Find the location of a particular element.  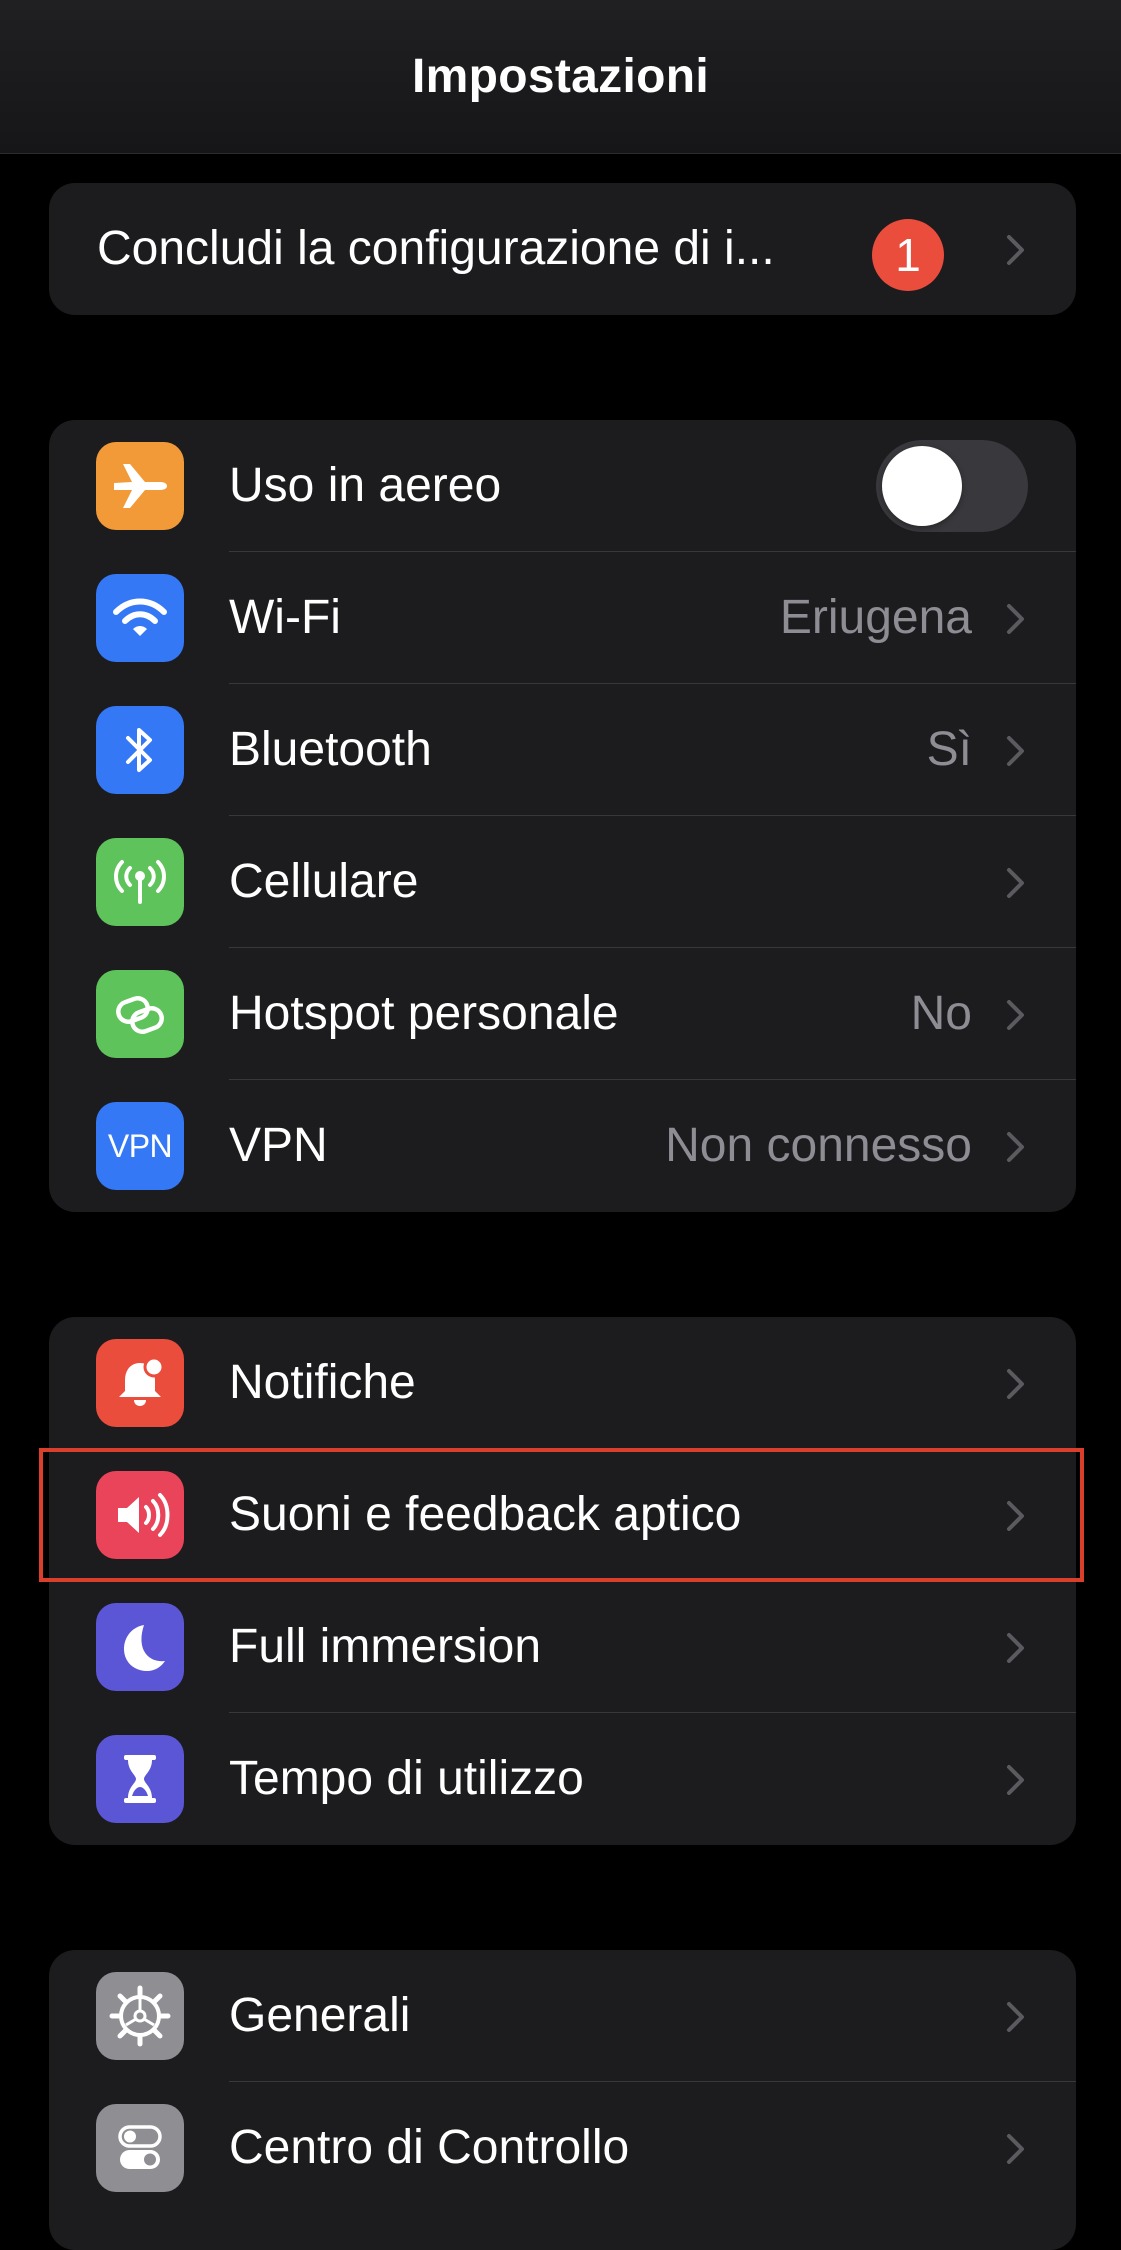

setup-group: Concludi la configurazione di i... 1 is located at coordinates (562, 249).